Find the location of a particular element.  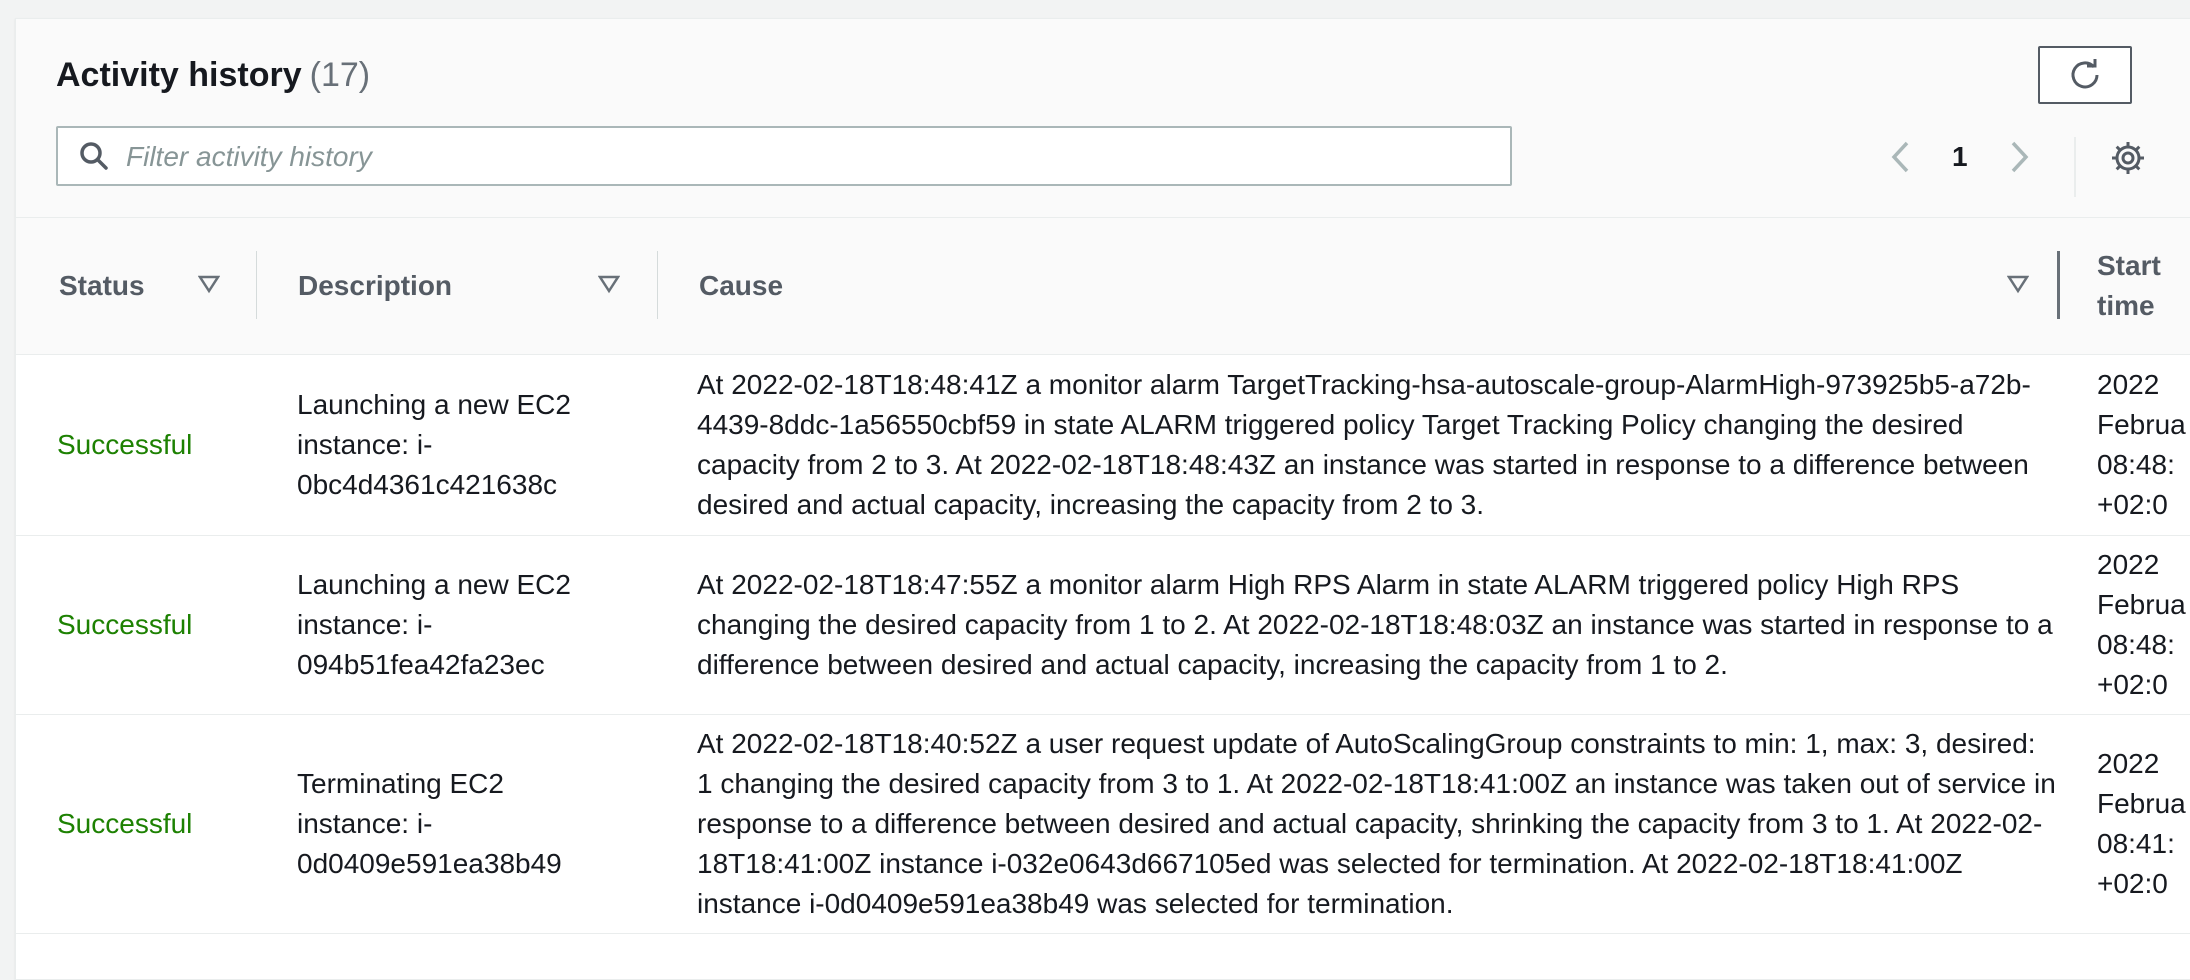

chevron-left-icon is located at coordinates (1900, 157).